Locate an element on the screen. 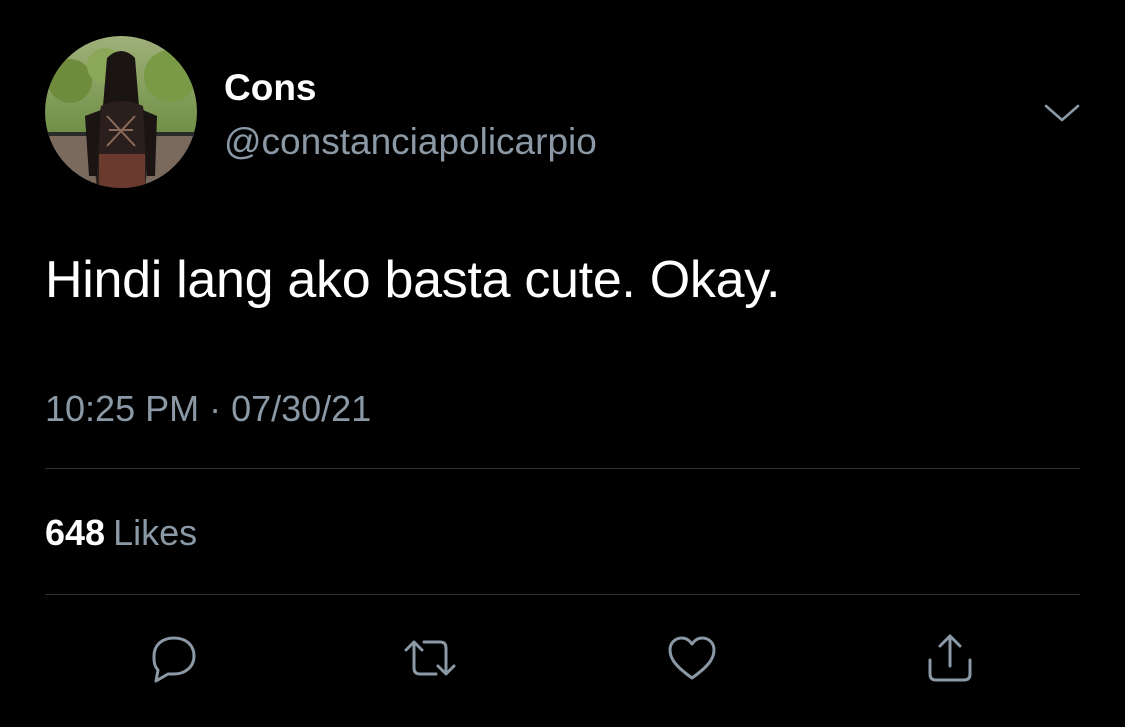 The image size is (1125, 727). user-handle: @constanciapolicarpio is located at coordinates (410, 142).